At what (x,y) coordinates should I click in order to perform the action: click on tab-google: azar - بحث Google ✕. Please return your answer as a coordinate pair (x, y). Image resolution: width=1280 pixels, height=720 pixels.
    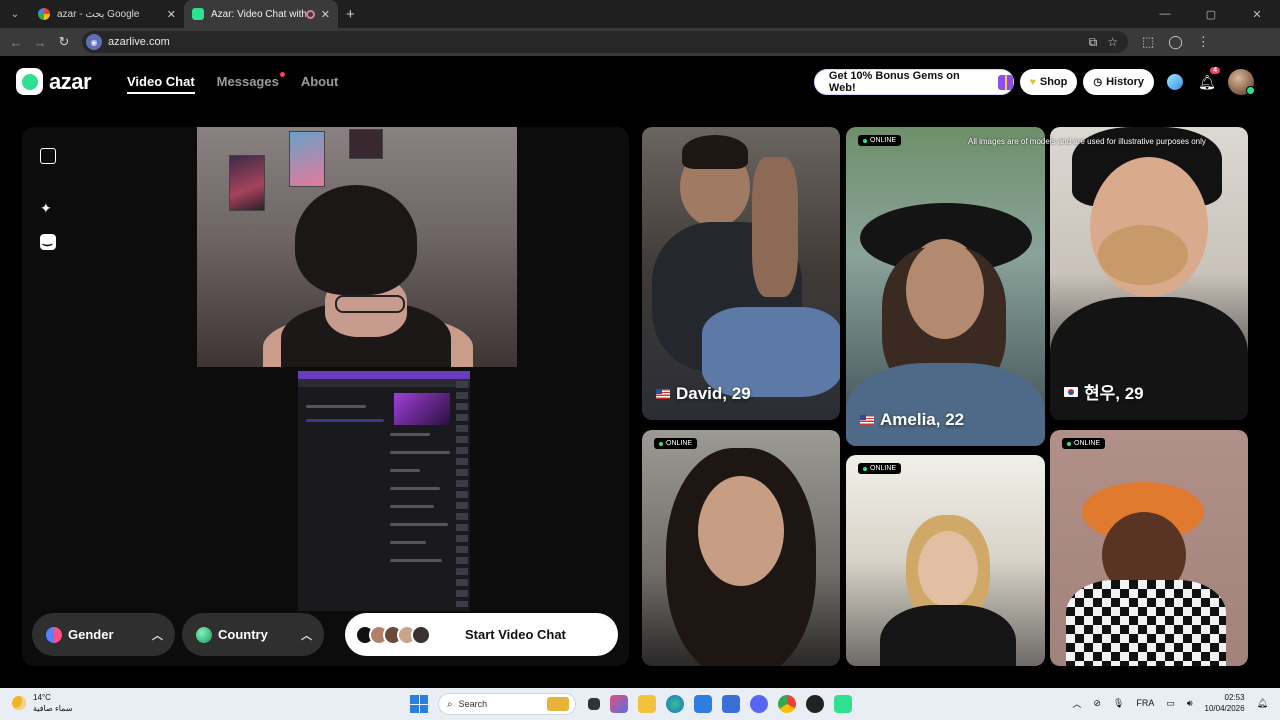
    Looking at the image, I should click on (107, 14).